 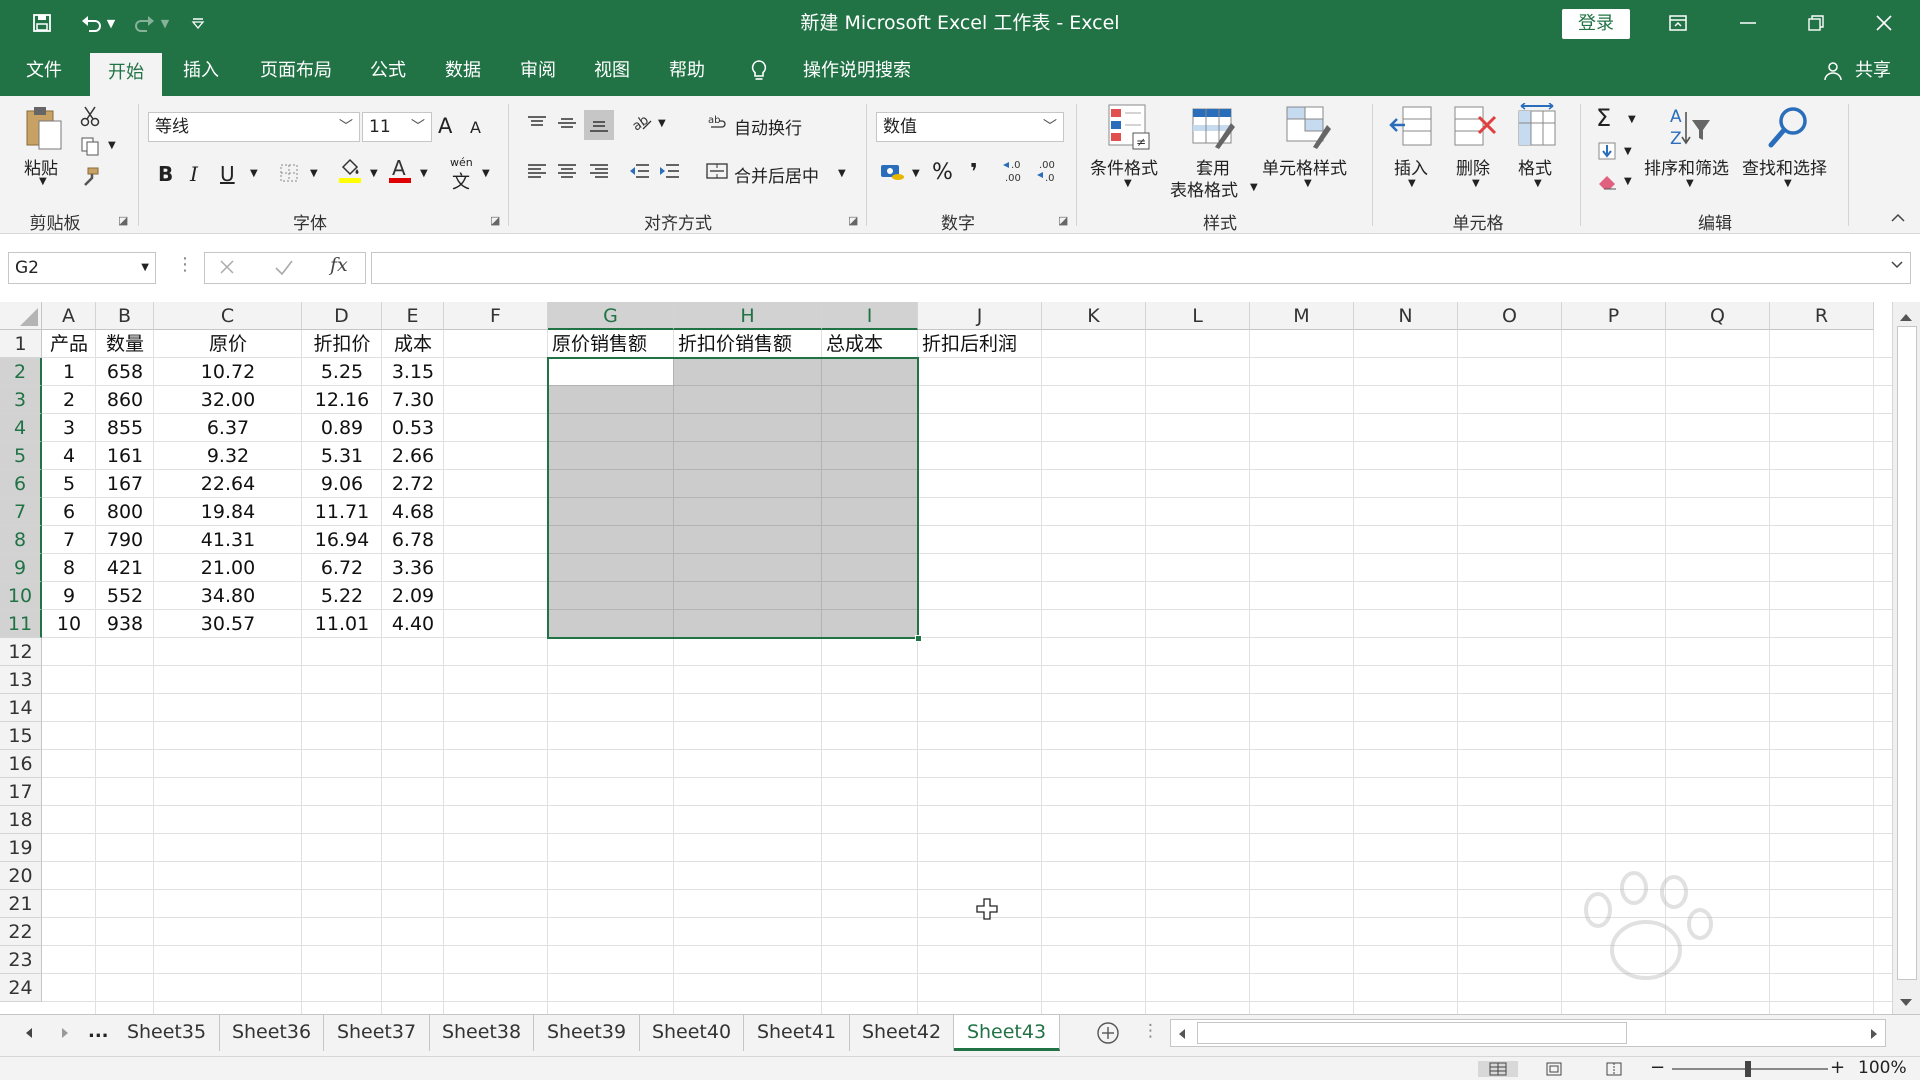 I want to click on product-cell: 1, so click(x=69, y=372).